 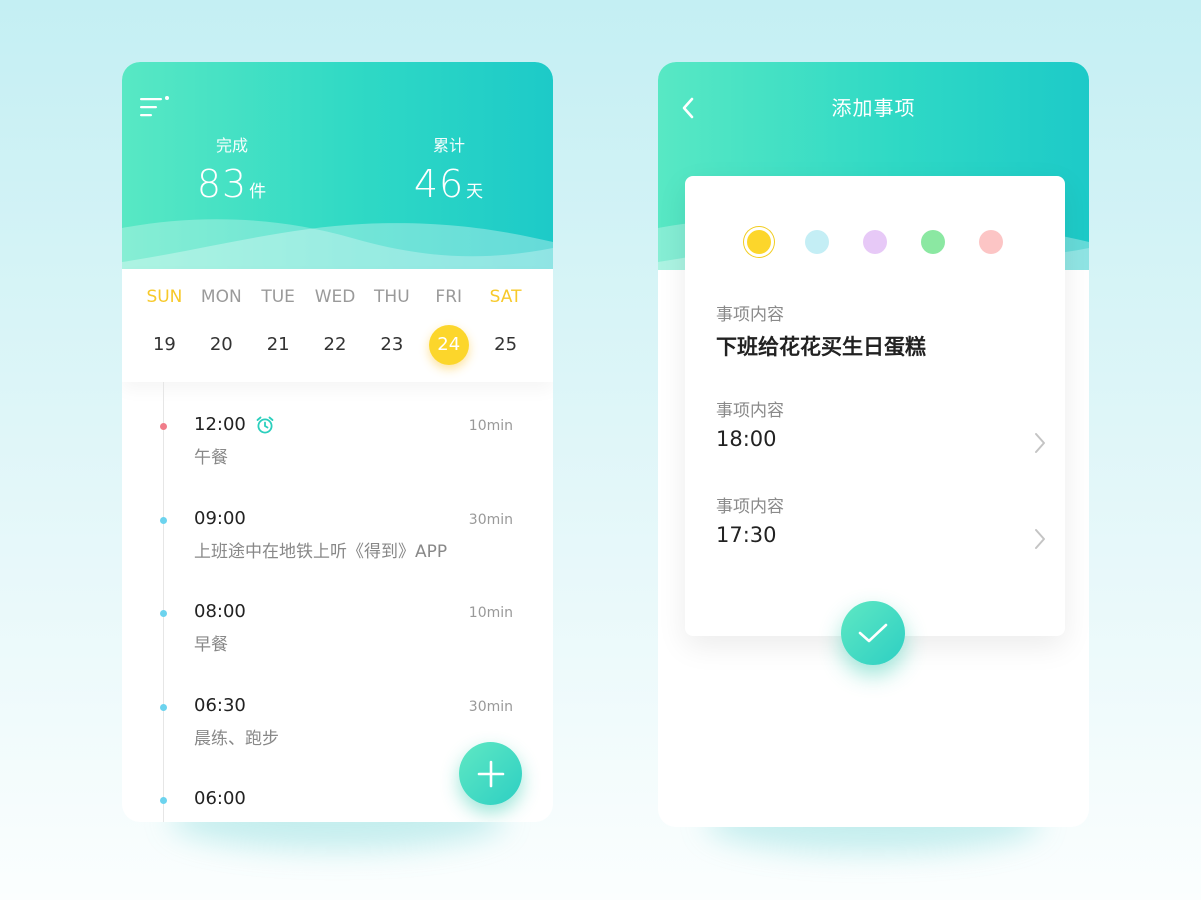 What do you see at coordinates (821, 347) in the screenshot?
I see `field-value: 下班给花花买生日蛋糕` at bounding box center [821, 347].